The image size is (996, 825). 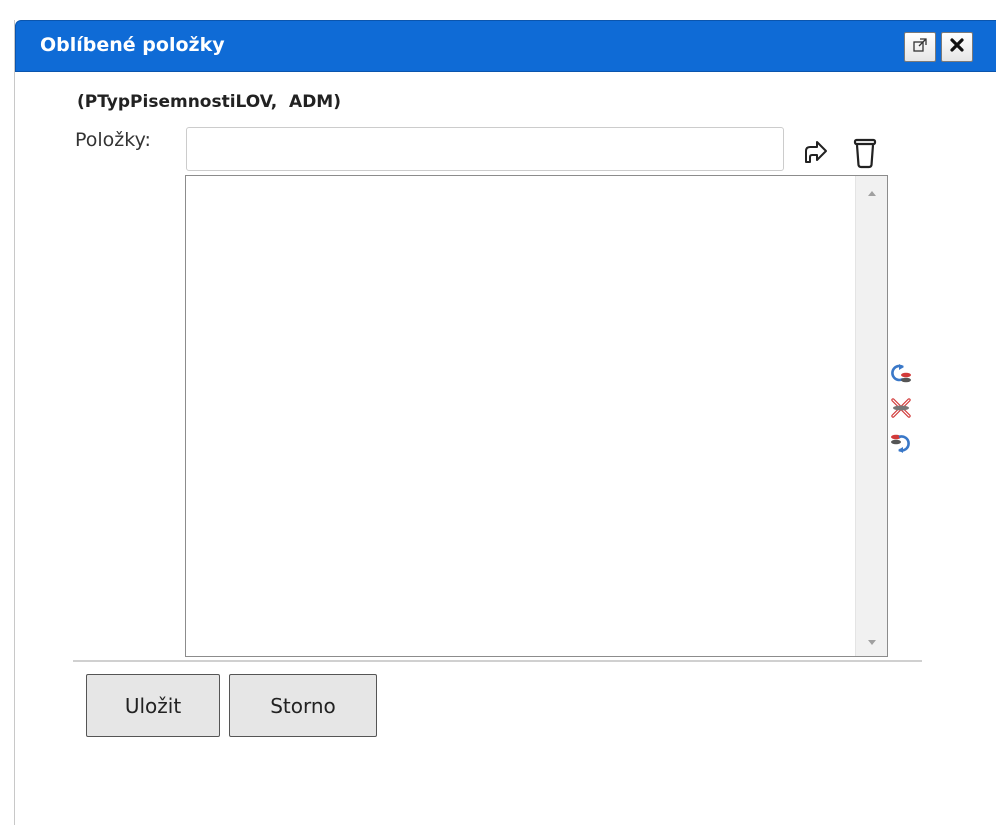 What do you see at coordinates (209, 102) in the screenshot?
I see `context-subtitle: (PTypPisemnostiLOV, ADM)` at bounding box center [209, 102].